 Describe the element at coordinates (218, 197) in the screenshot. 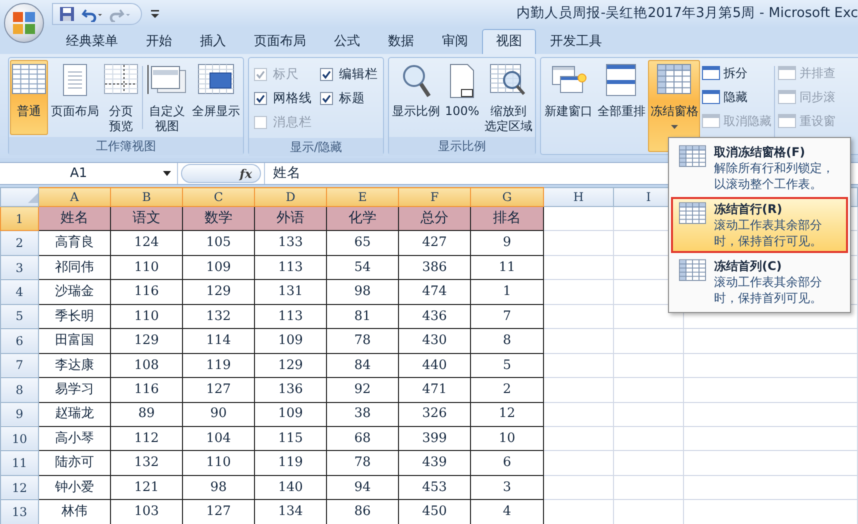

I see `column-header: C` at that location.